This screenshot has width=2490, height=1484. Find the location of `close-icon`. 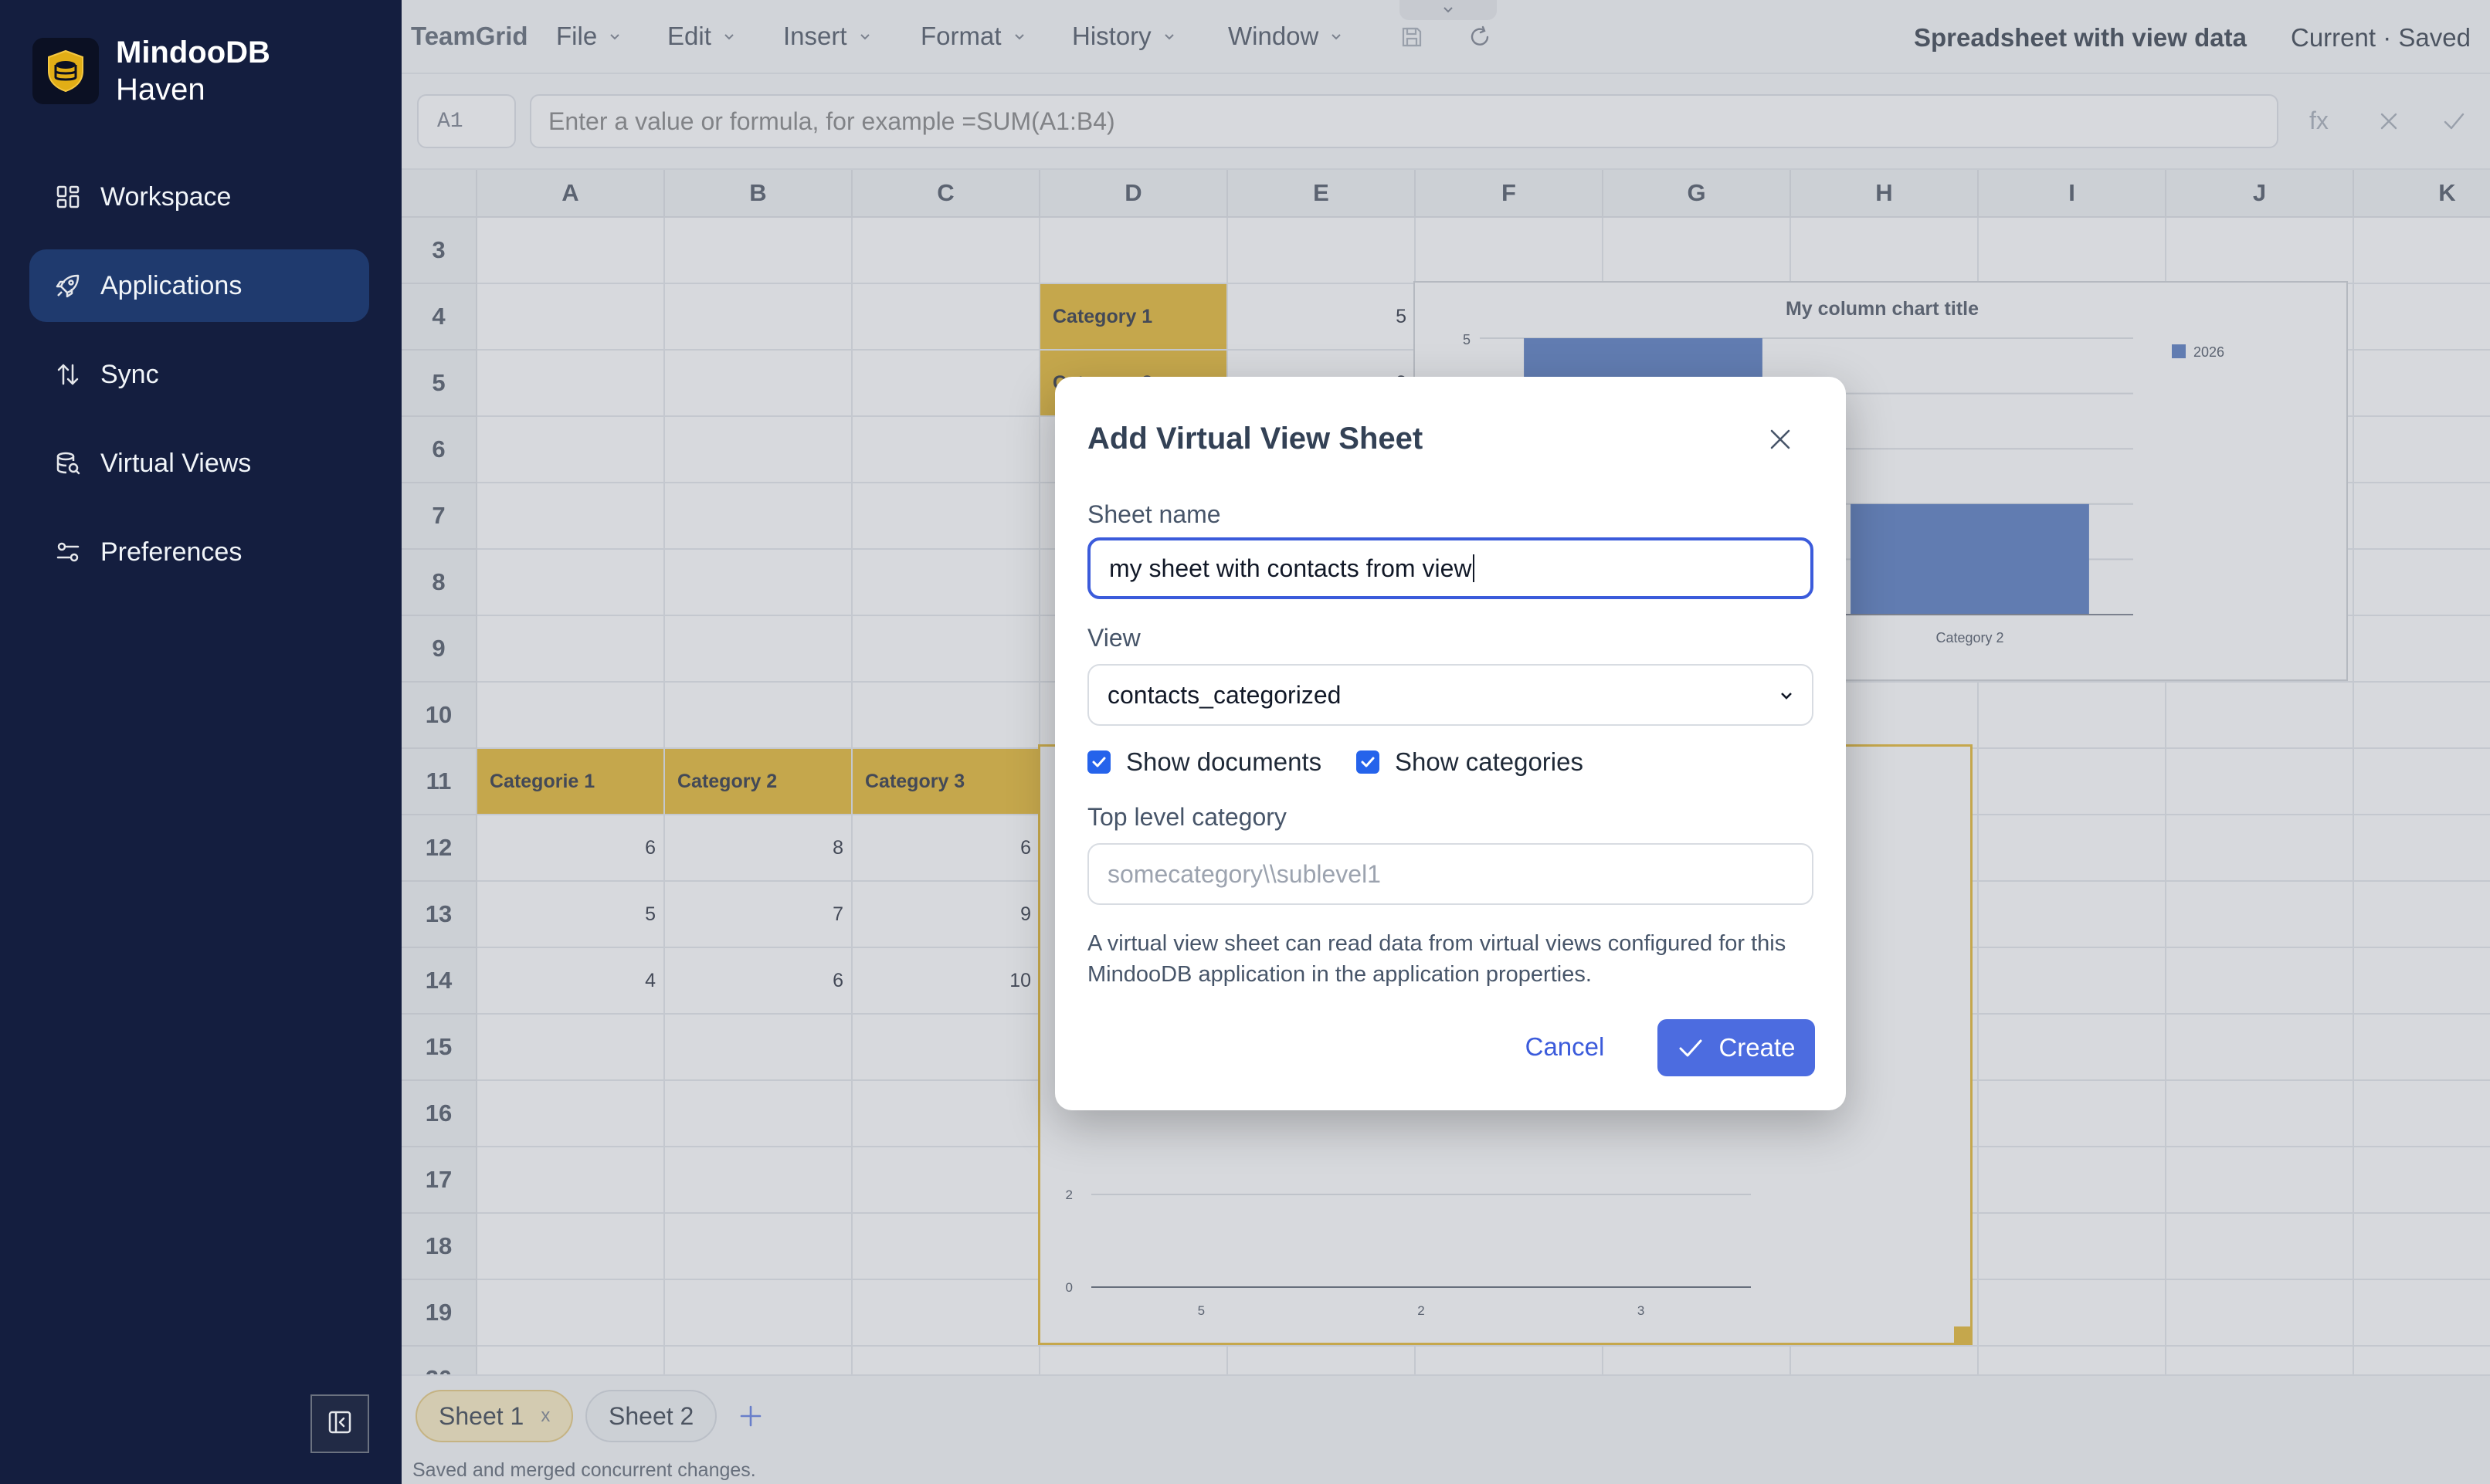

close-icon is located at coordinates (1780, 439).